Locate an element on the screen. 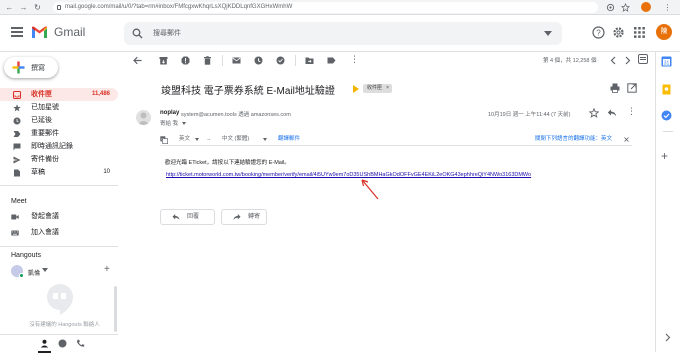 This screenshot has height=353, width=680. important-marker-icon is located at coordinates (356, 89).